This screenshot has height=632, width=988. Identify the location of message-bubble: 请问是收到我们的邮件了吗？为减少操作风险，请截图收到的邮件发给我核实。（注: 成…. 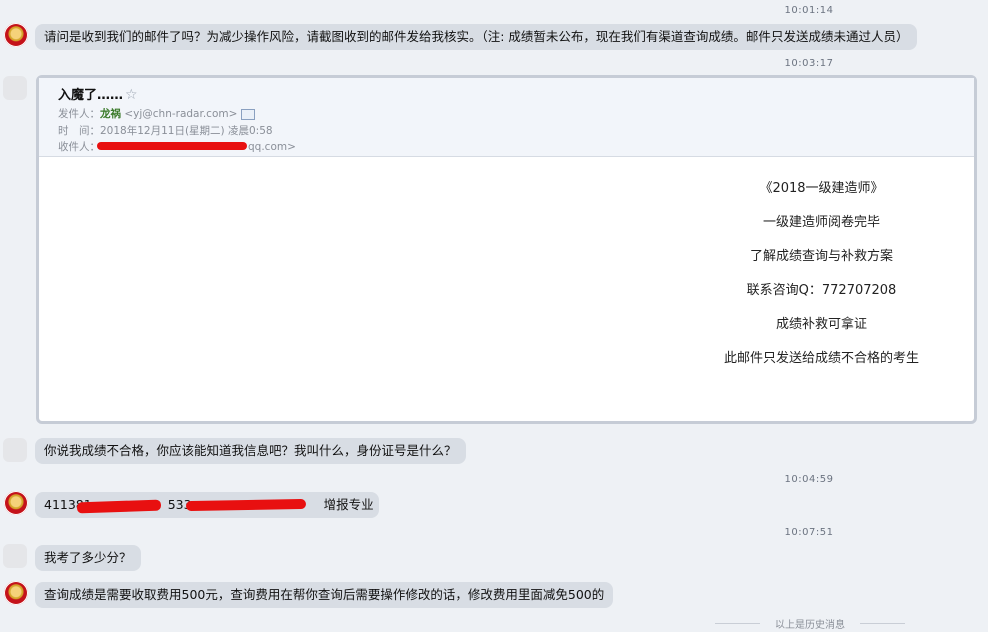
(476, 37).